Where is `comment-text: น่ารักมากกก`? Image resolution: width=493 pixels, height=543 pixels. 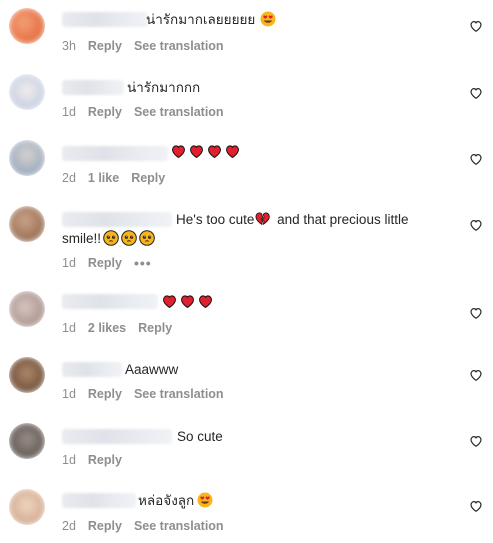
comment-text: น่ารักมากกก is located at coordinates (163, 87).